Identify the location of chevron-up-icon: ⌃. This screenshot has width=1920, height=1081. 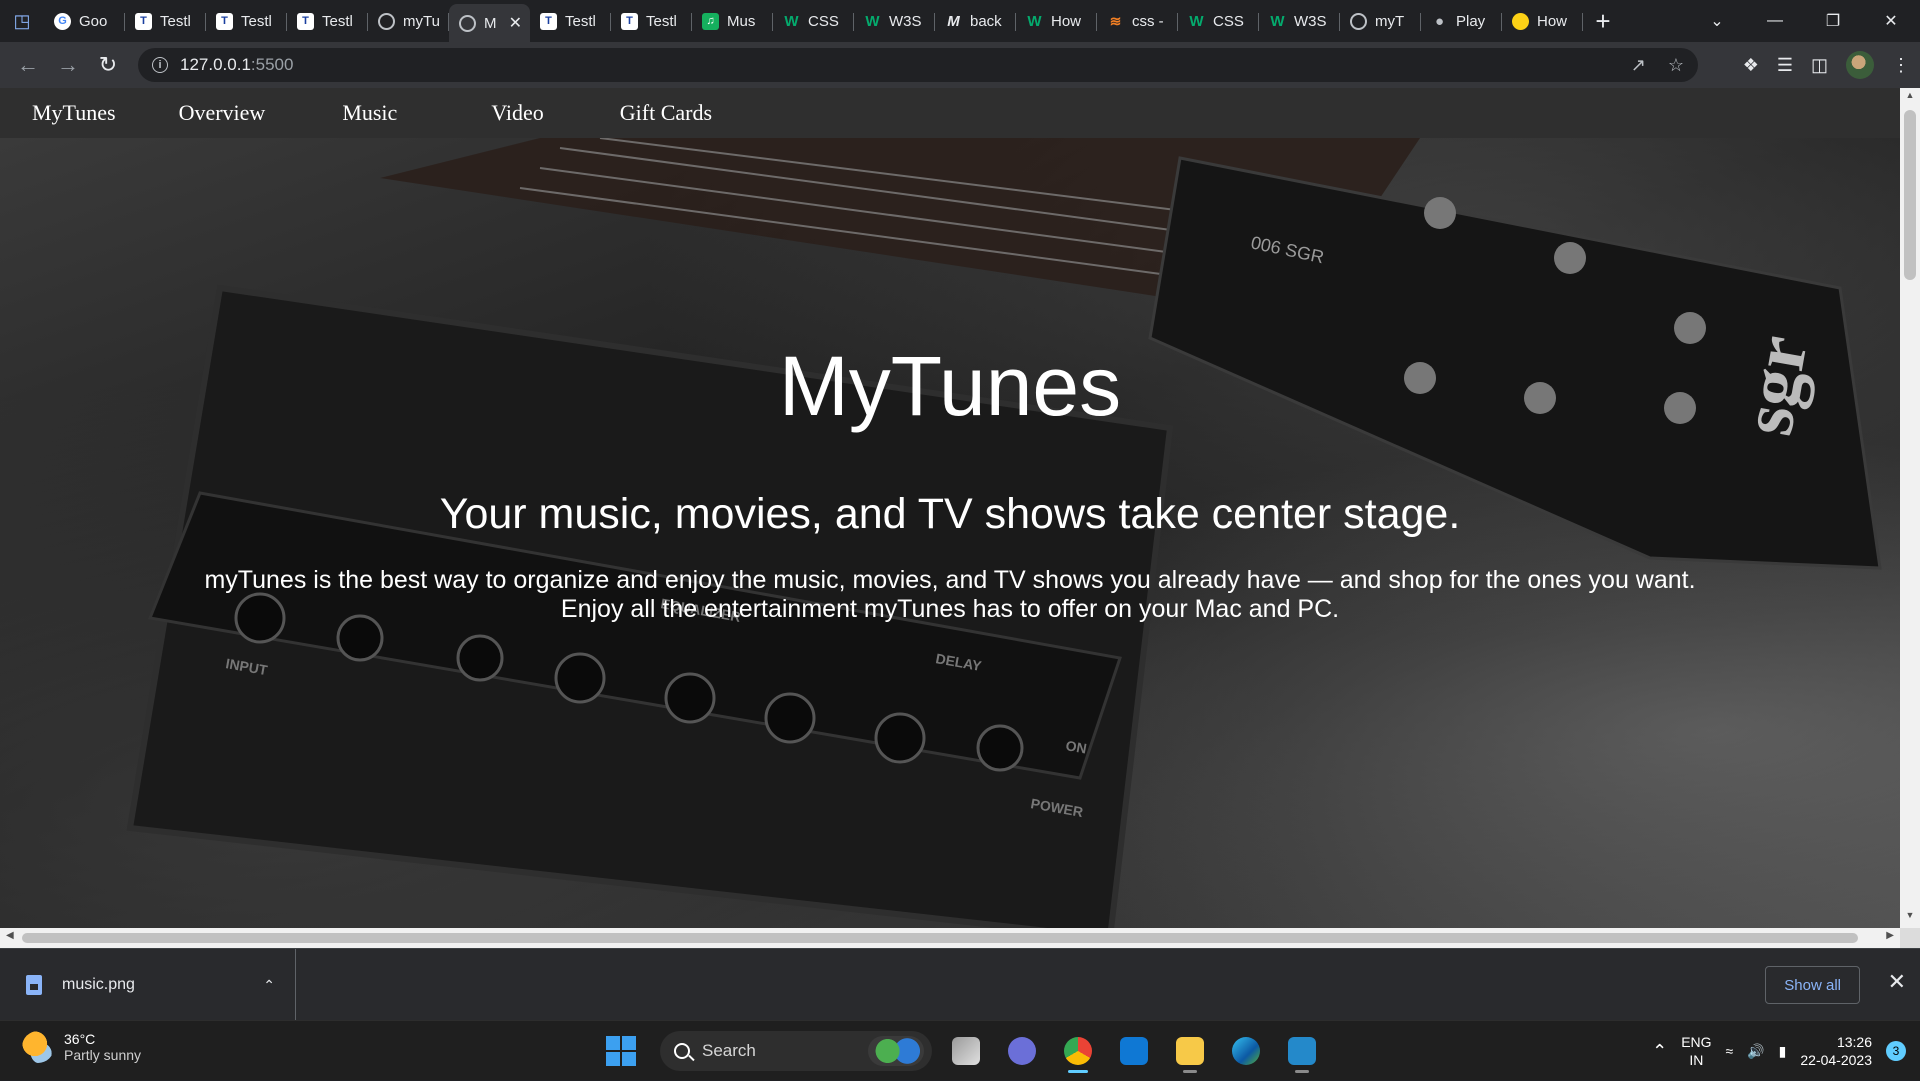
(269, 985).